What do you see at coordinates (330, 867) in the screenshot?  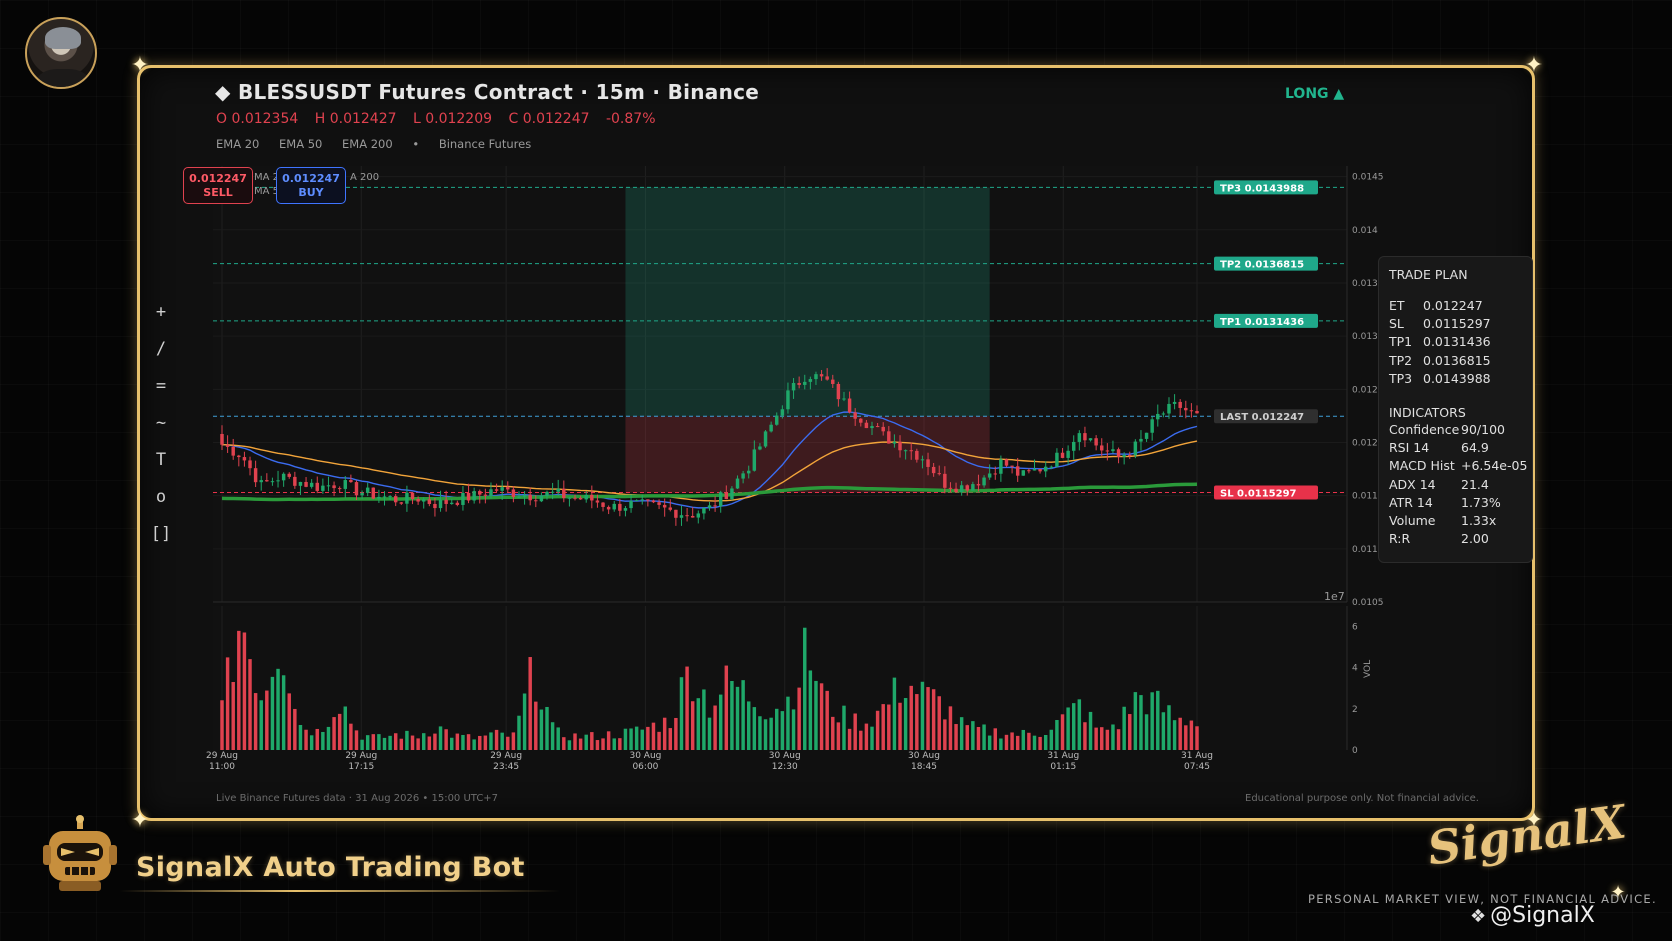 I see `bot-brand-name: SignalX Auto Trading Bot` at bounding box center [330, 867].